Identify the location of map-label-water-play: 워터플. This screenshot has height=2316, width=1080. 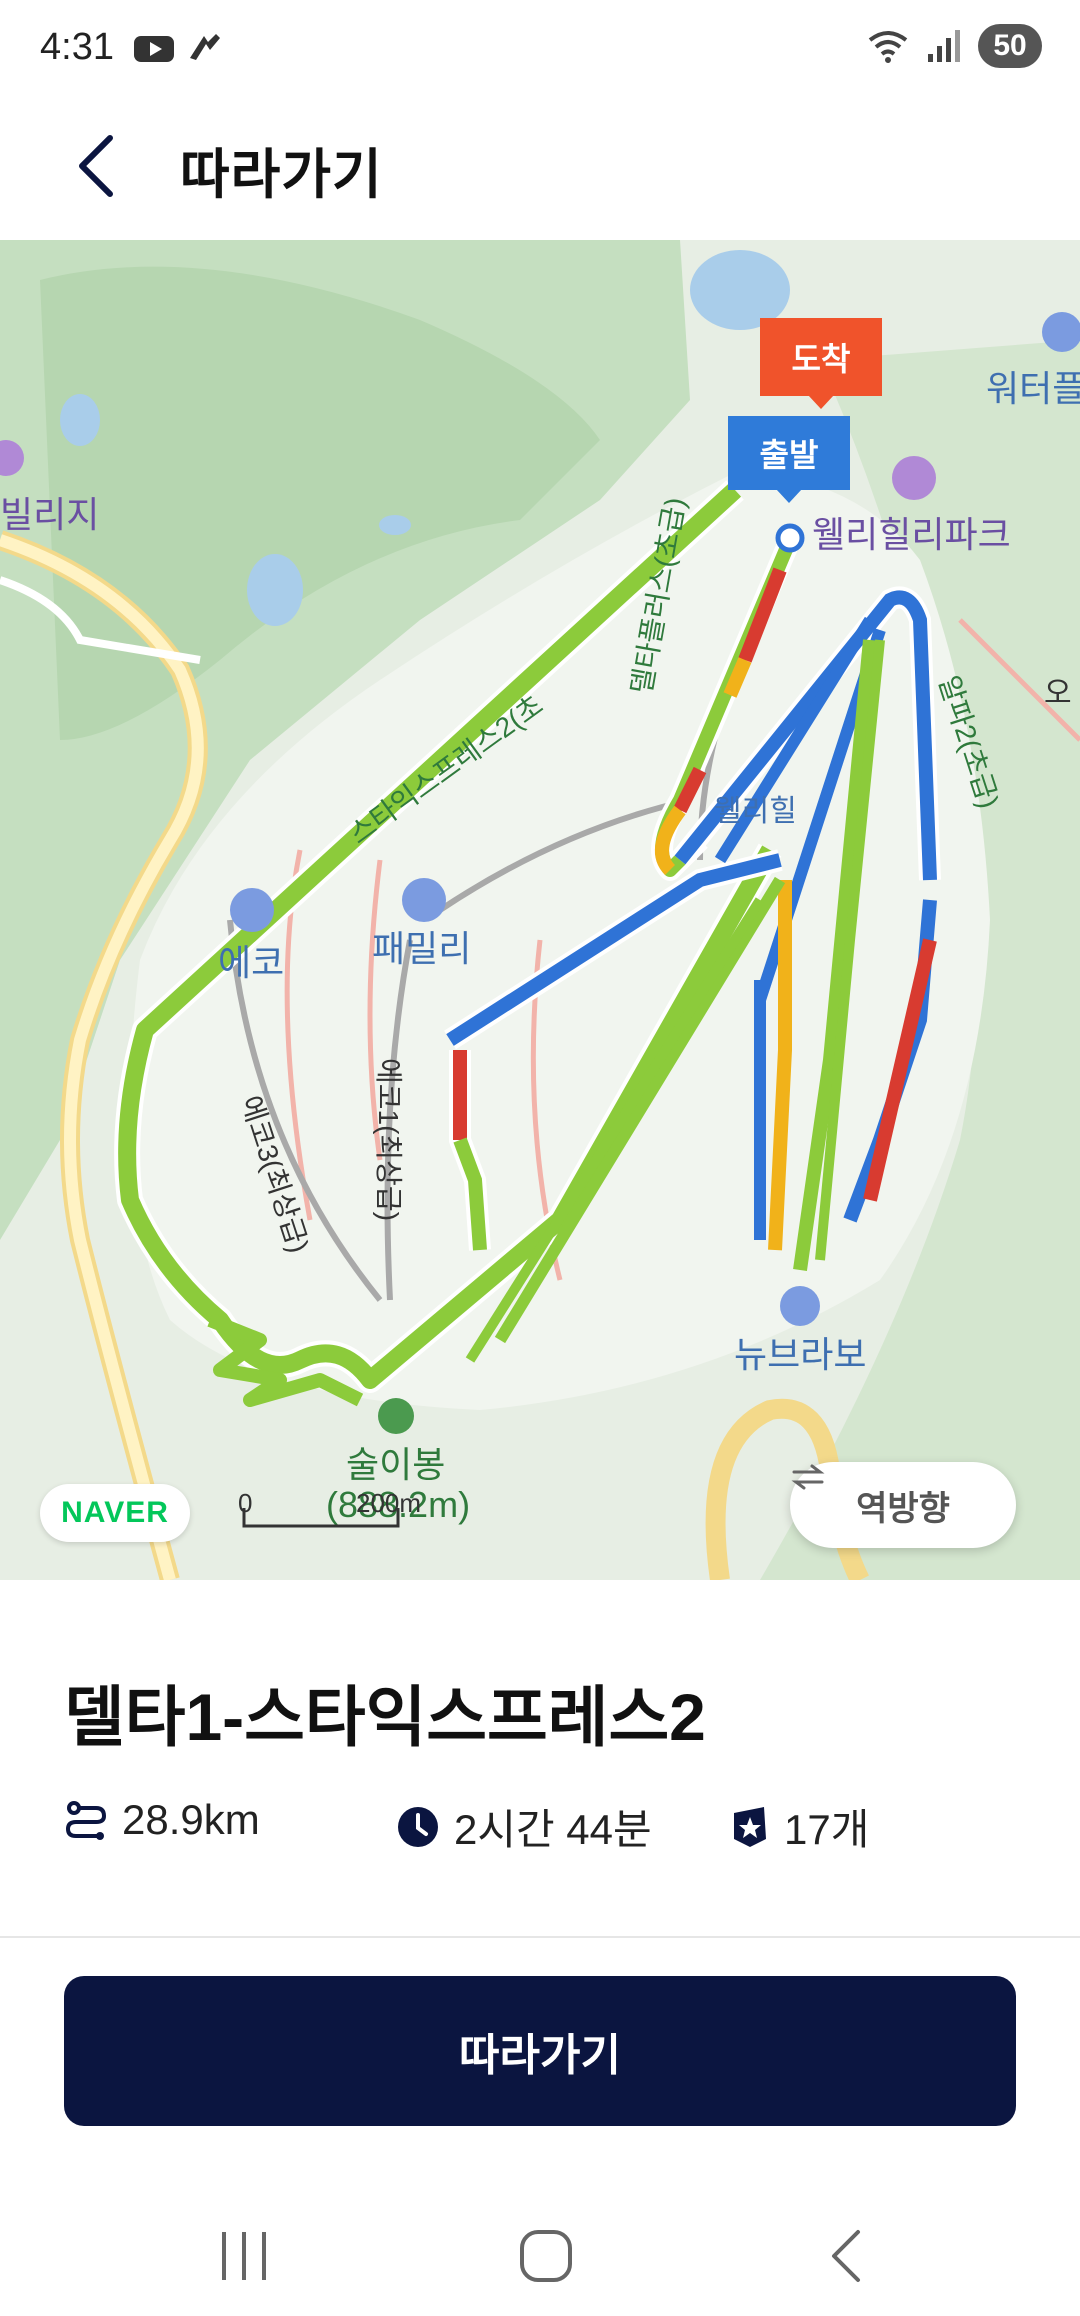
(1033, 388).